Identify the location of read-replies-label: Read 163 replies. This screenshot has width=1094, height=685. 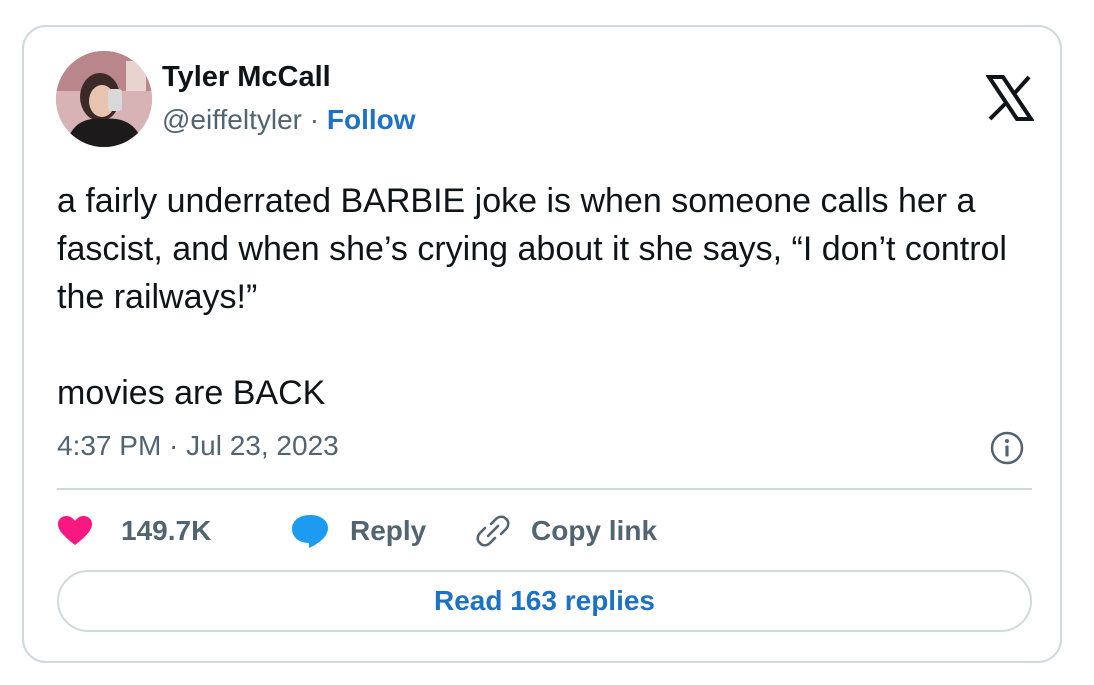
(544, 600).